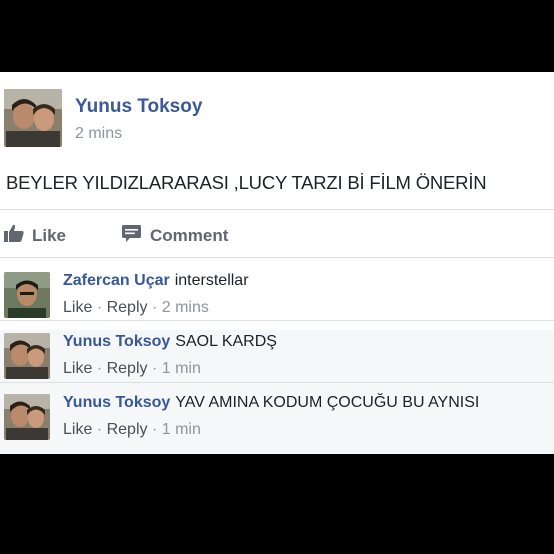  I want to click on like-button: Like, so click(35, 235).